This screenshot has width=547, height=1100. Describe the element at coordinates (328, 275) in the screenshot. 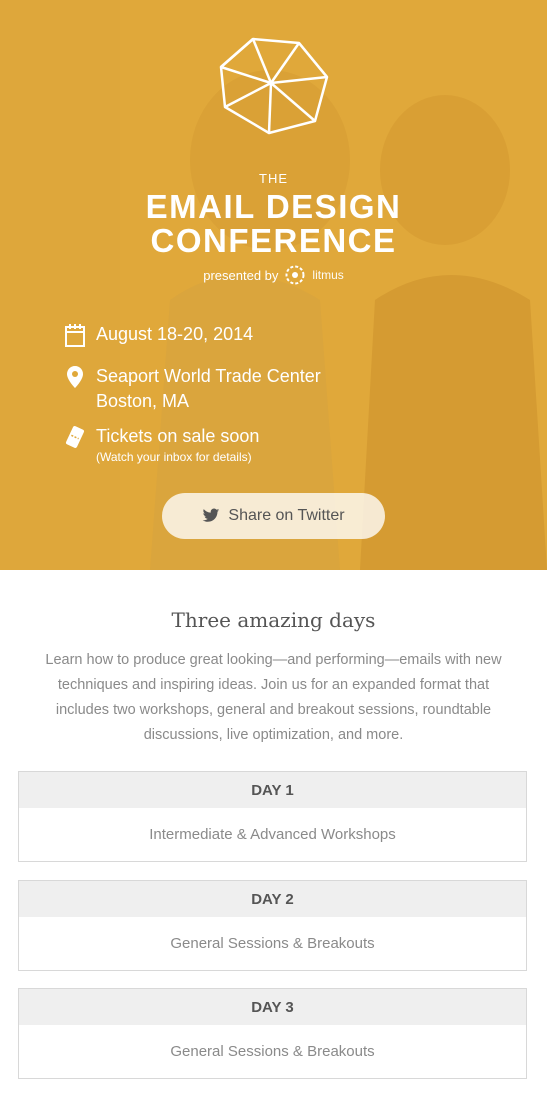

I see `sponsor-name: litmus` at that location.